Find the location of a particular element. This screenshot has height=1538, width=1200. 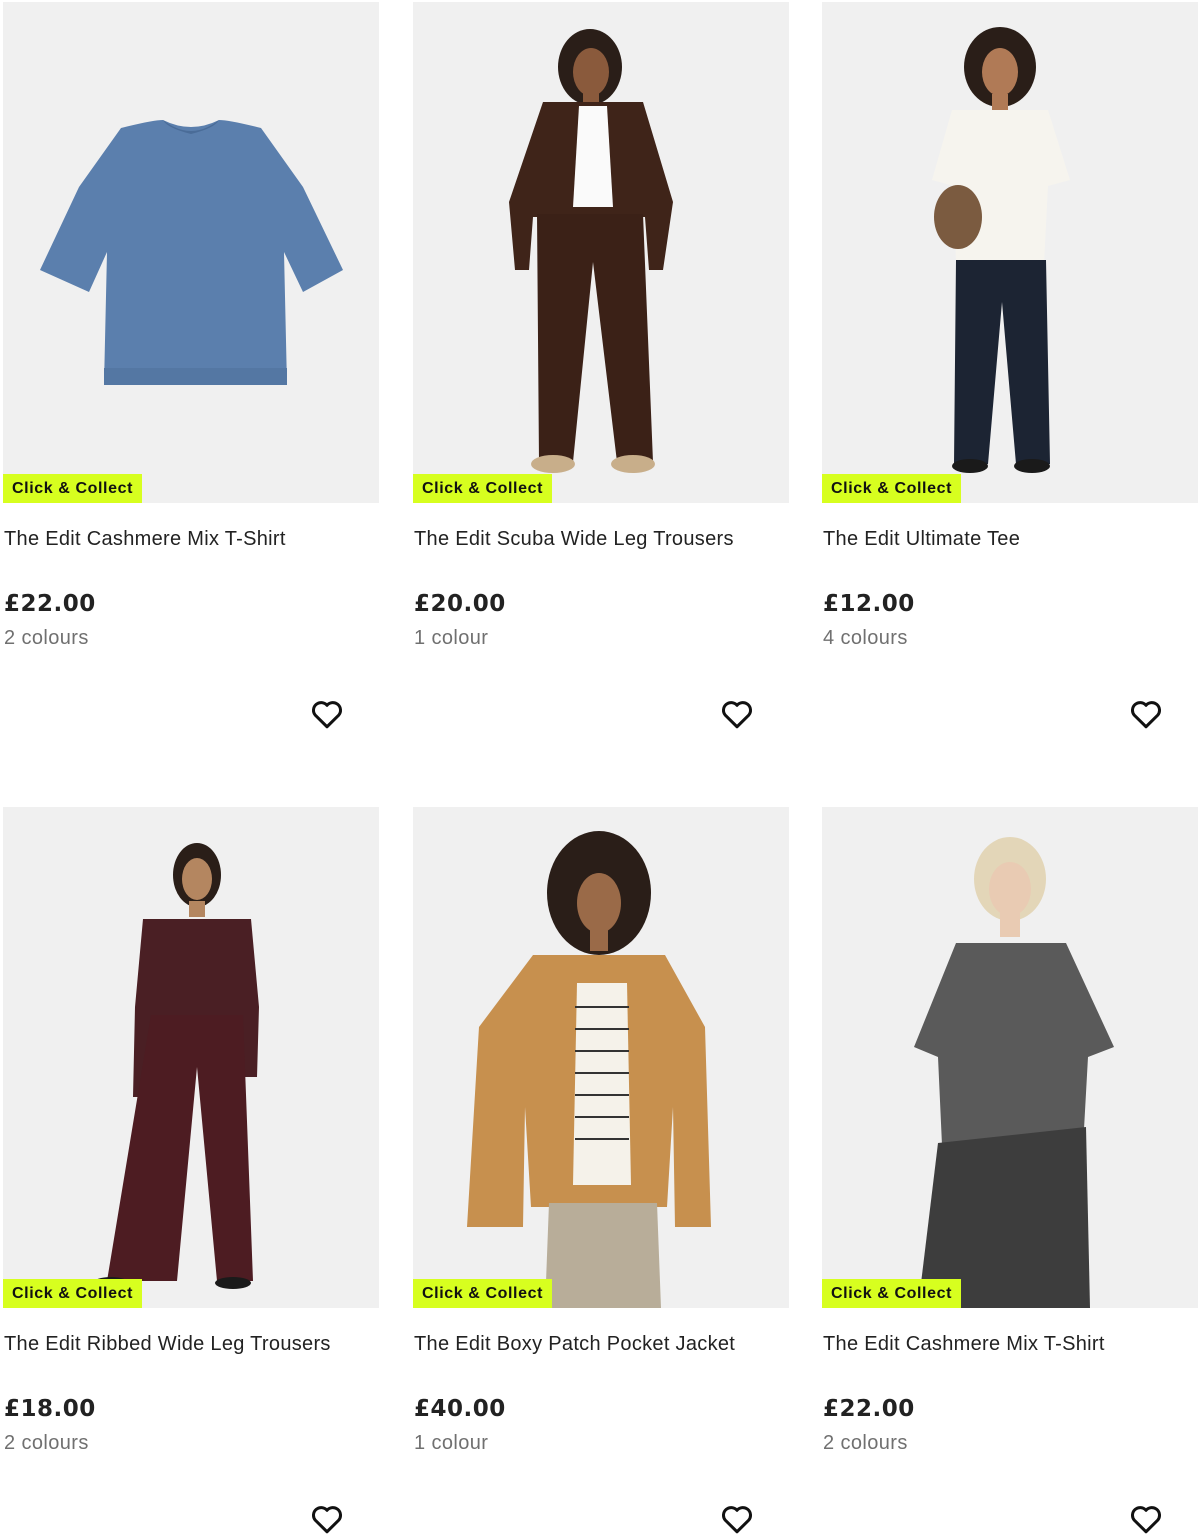

white-tee-navy-trousers-image is located at coordinates (1010, 252).